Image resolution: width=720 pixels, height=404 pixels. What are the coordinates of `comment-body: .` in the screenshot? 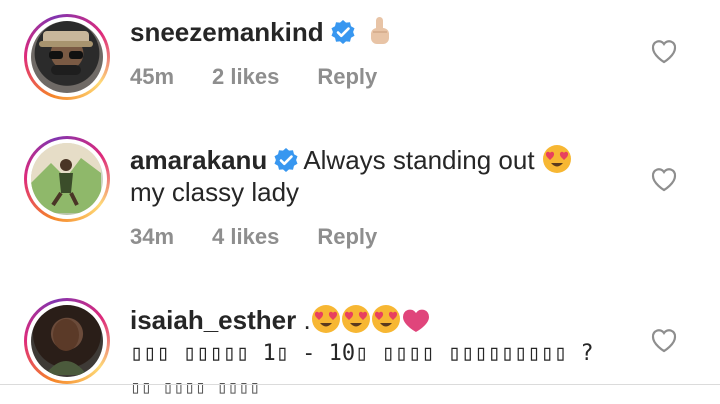 It's located at (307, 320).